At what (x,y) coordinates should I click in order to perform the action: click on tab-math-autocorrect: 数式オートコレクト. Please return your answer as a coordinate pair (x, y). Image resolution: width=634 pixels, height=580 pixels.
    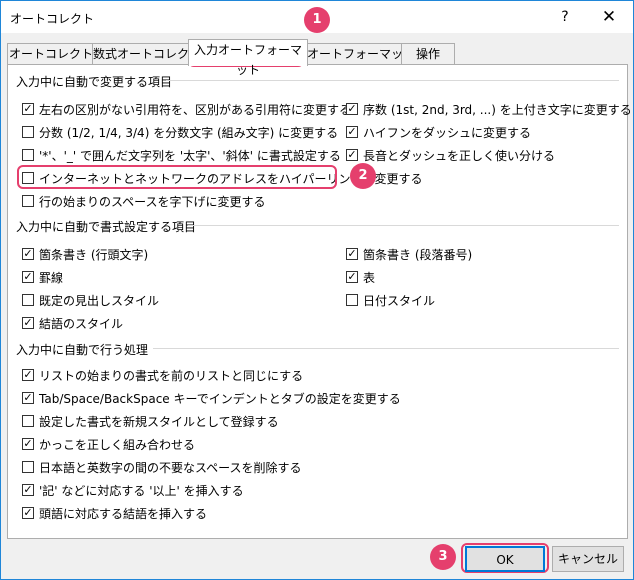
    Looking at the image, I should click on (141, 62).